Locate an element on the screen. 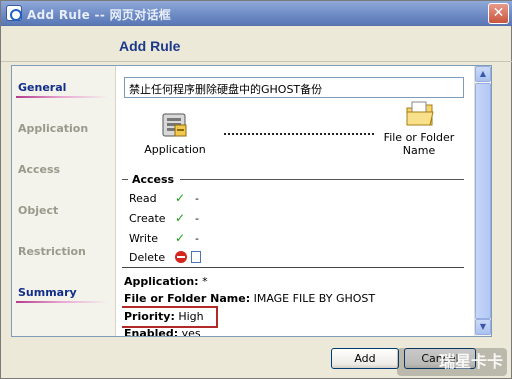  folder-label-line2: Name is located at coordinates (419, 150).